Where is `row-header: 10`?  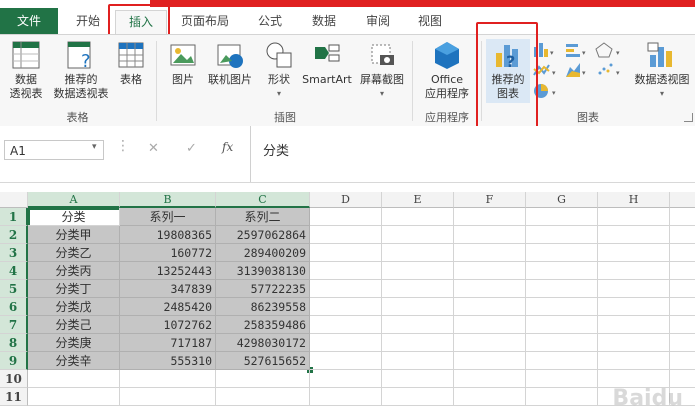 row-header: 10 is located at coordinates (14, 379).